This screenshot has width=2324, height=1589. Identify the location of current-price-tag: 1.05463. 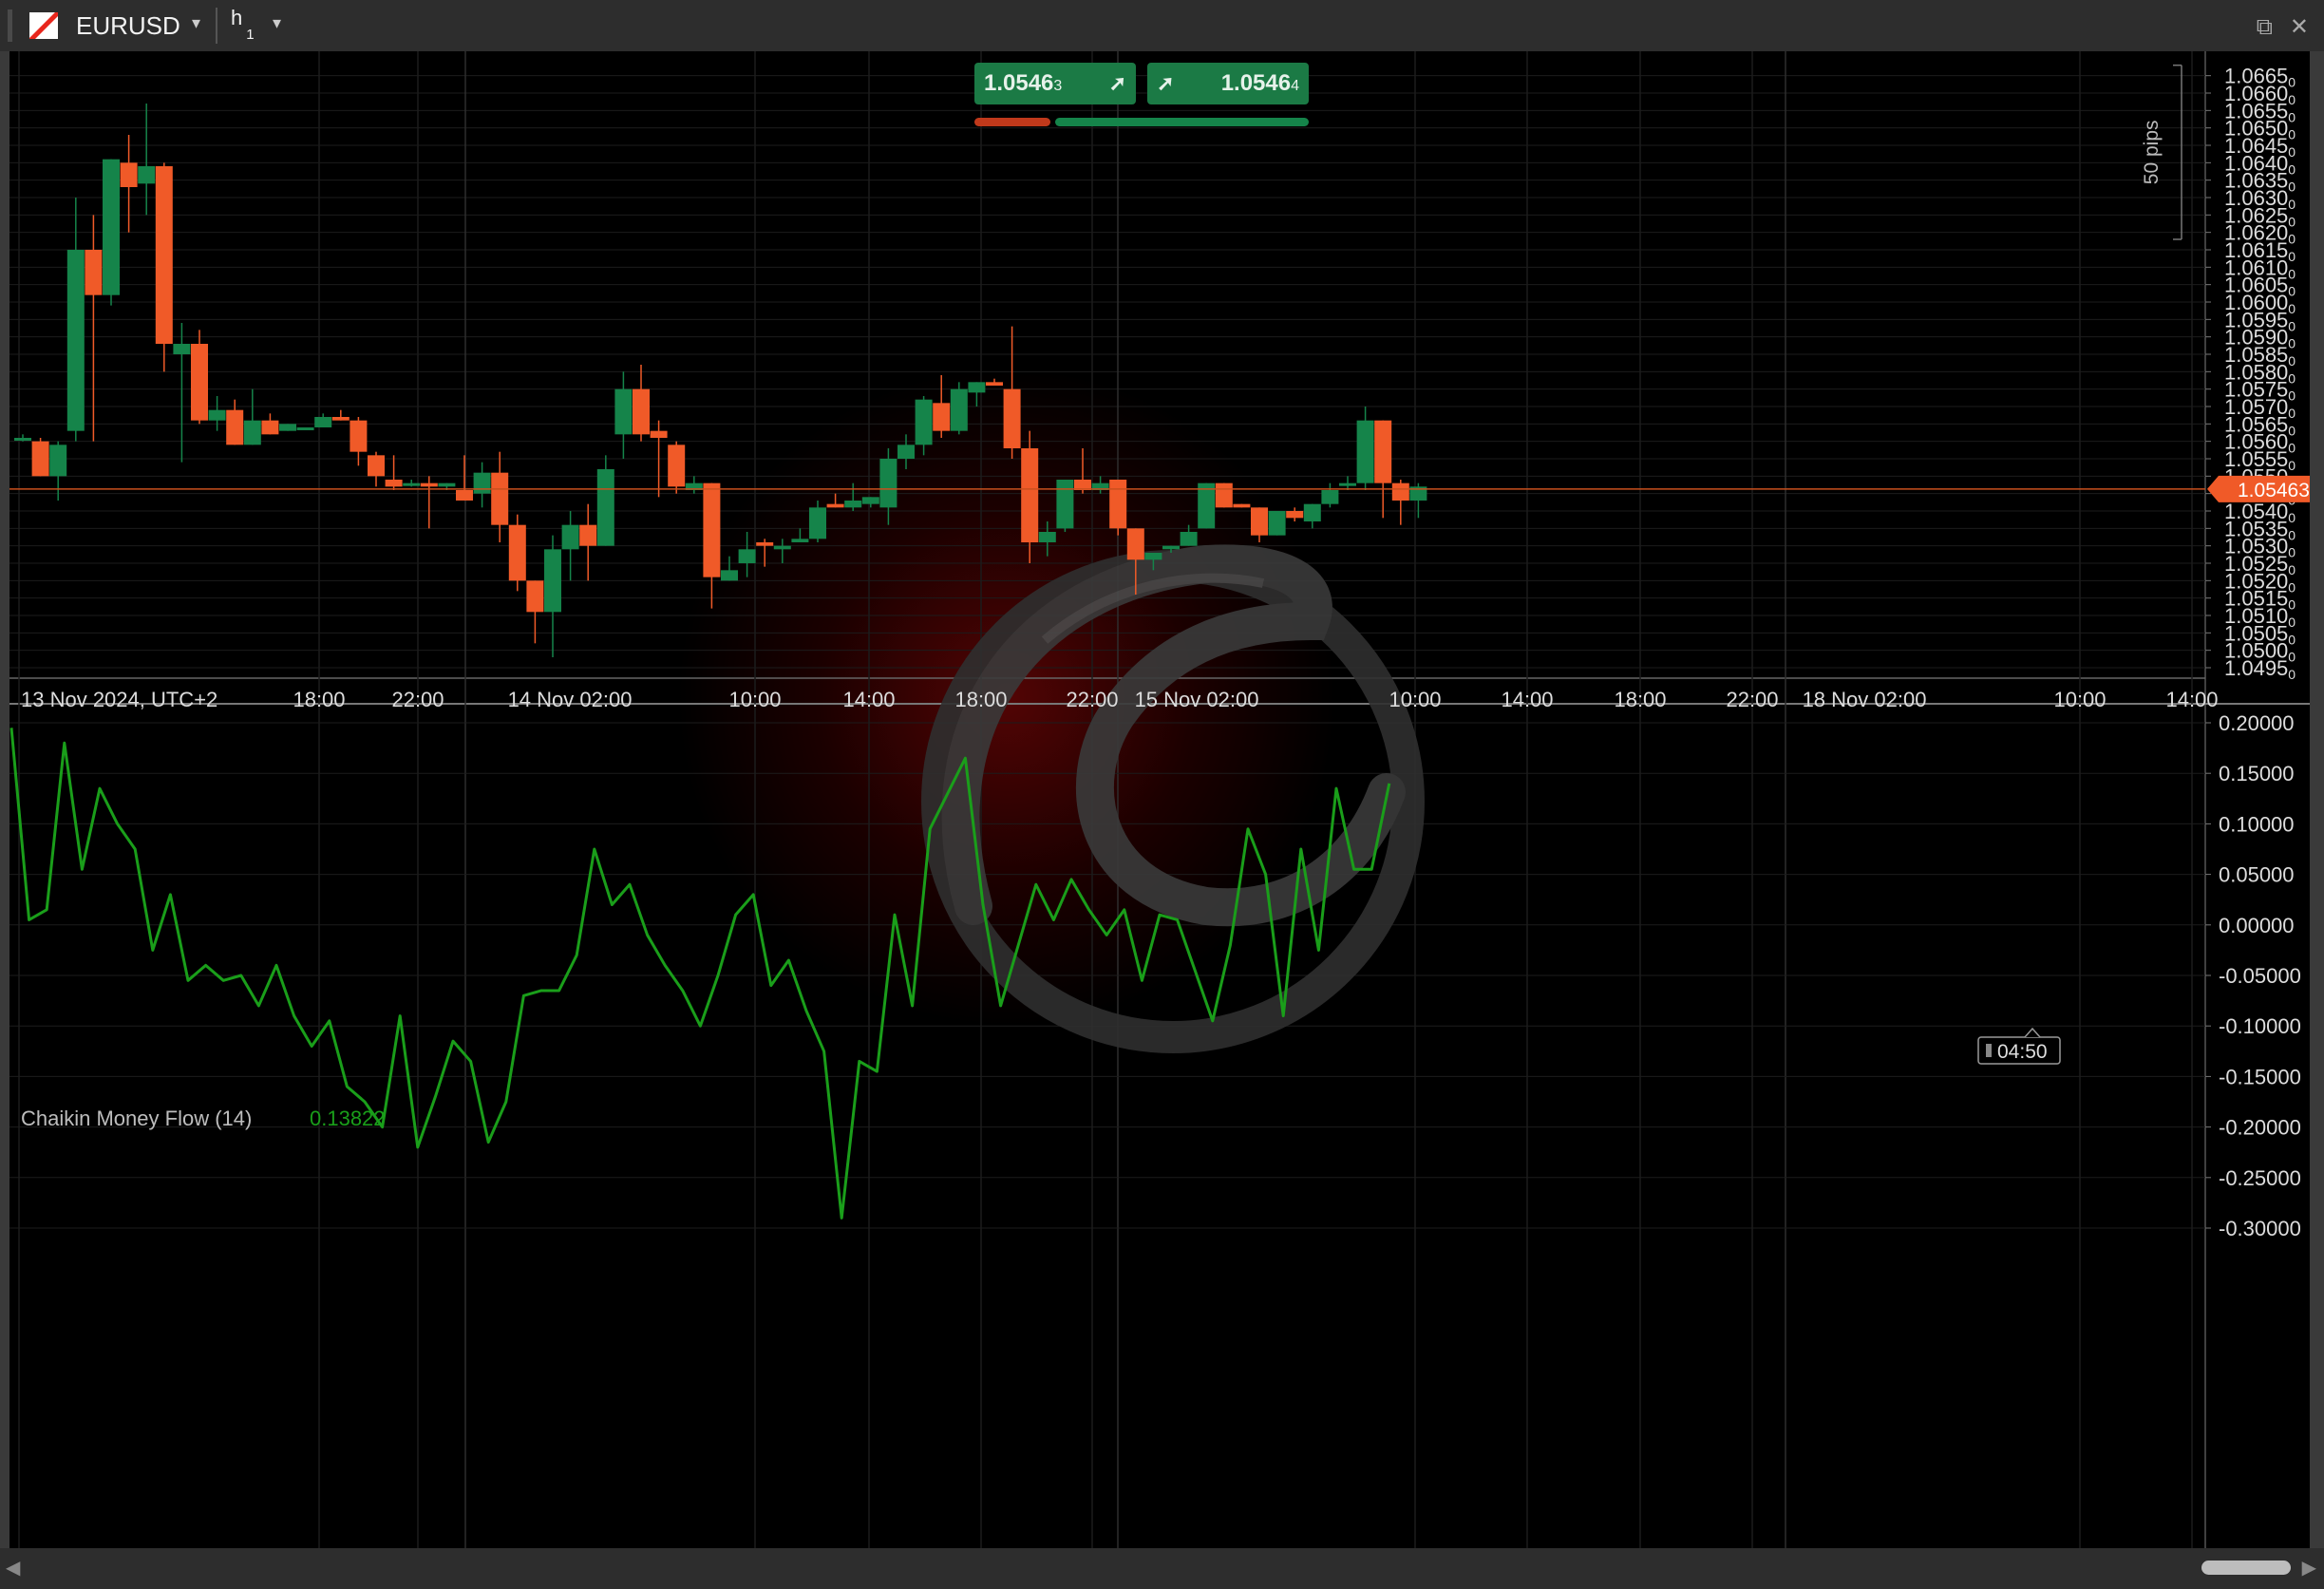
(2258, 488).